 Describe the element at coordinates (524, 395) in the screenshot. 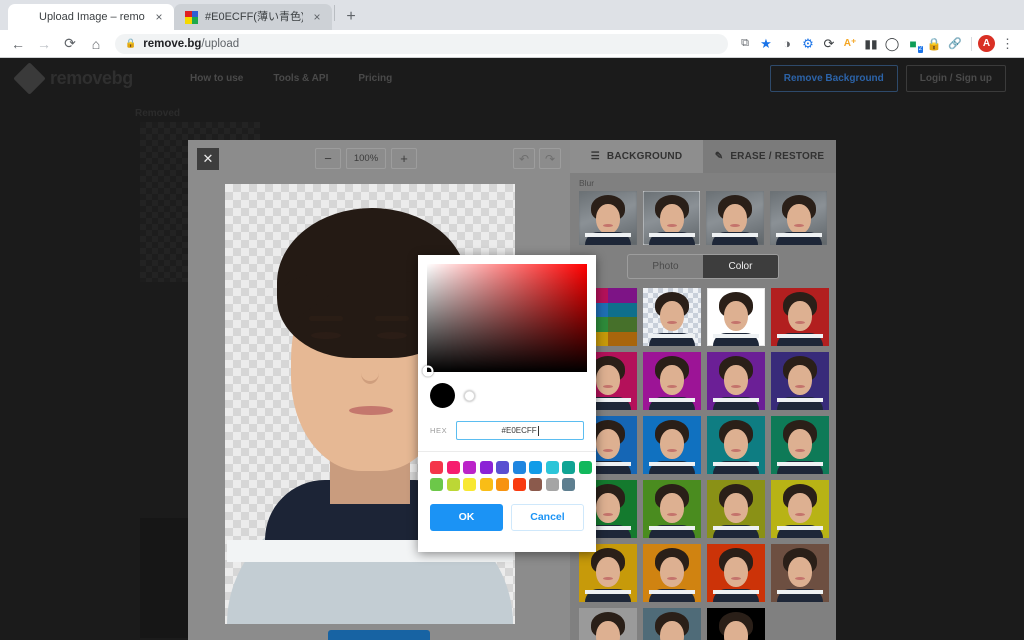

I see `hue-slider` at that location.